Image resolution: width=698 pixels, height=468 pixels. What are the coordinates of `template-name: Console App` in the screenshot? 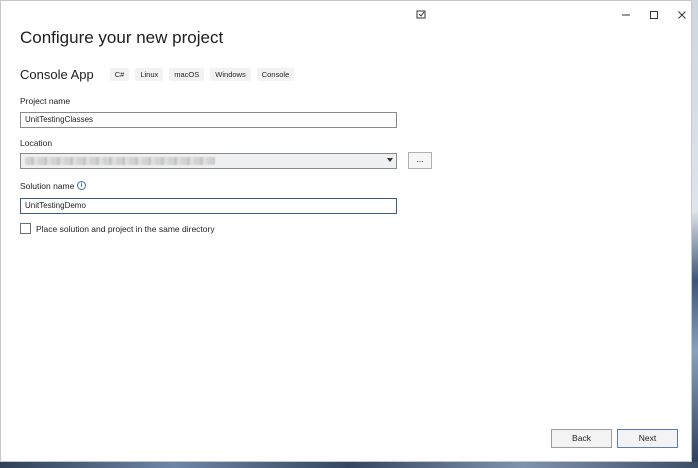 It's located at (57, 74).